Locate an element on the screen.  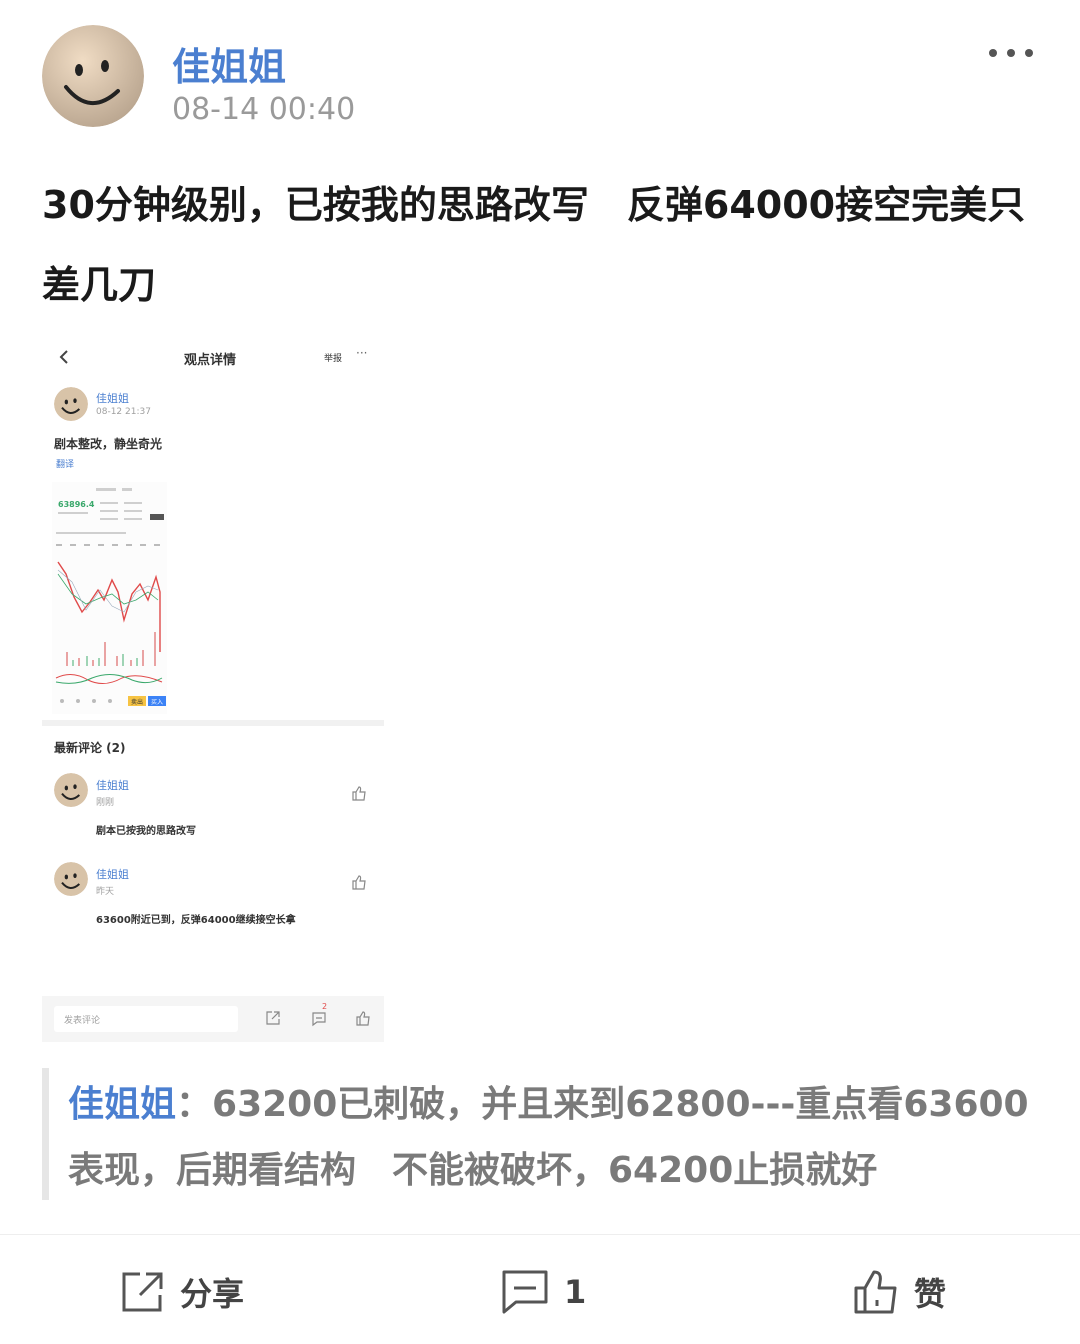
embedded-header-title: 观点详情 is located at coordinates (210, 360).